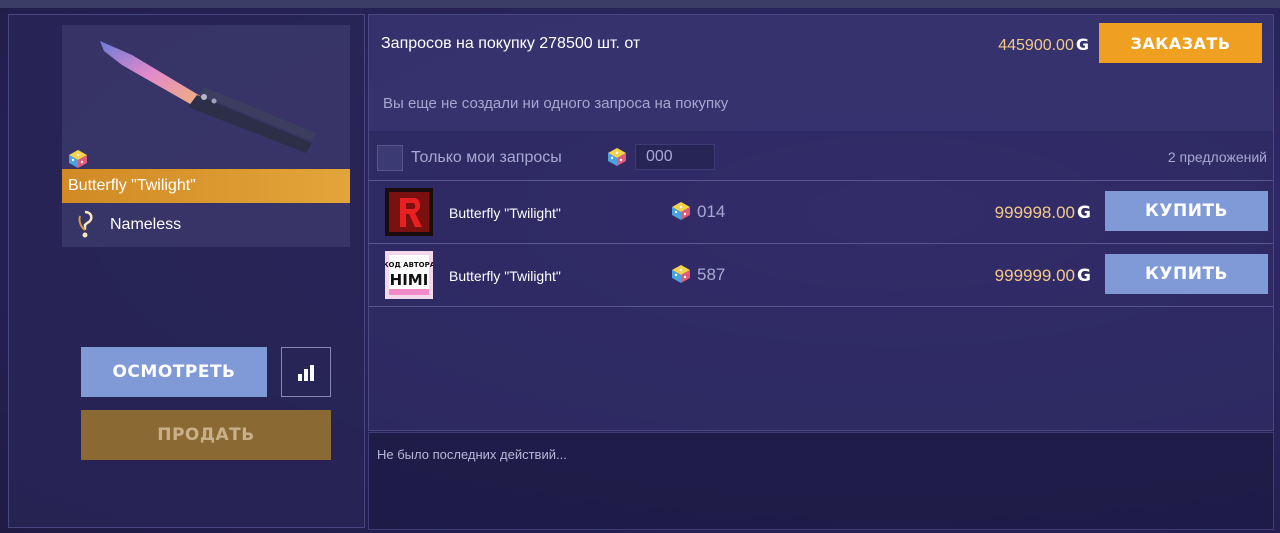 Image resolution: width=1280 pixels, height=533 pixels. Describe the element at coordinates (640, 4) in the screenshot. I see `top-bar` at that location.